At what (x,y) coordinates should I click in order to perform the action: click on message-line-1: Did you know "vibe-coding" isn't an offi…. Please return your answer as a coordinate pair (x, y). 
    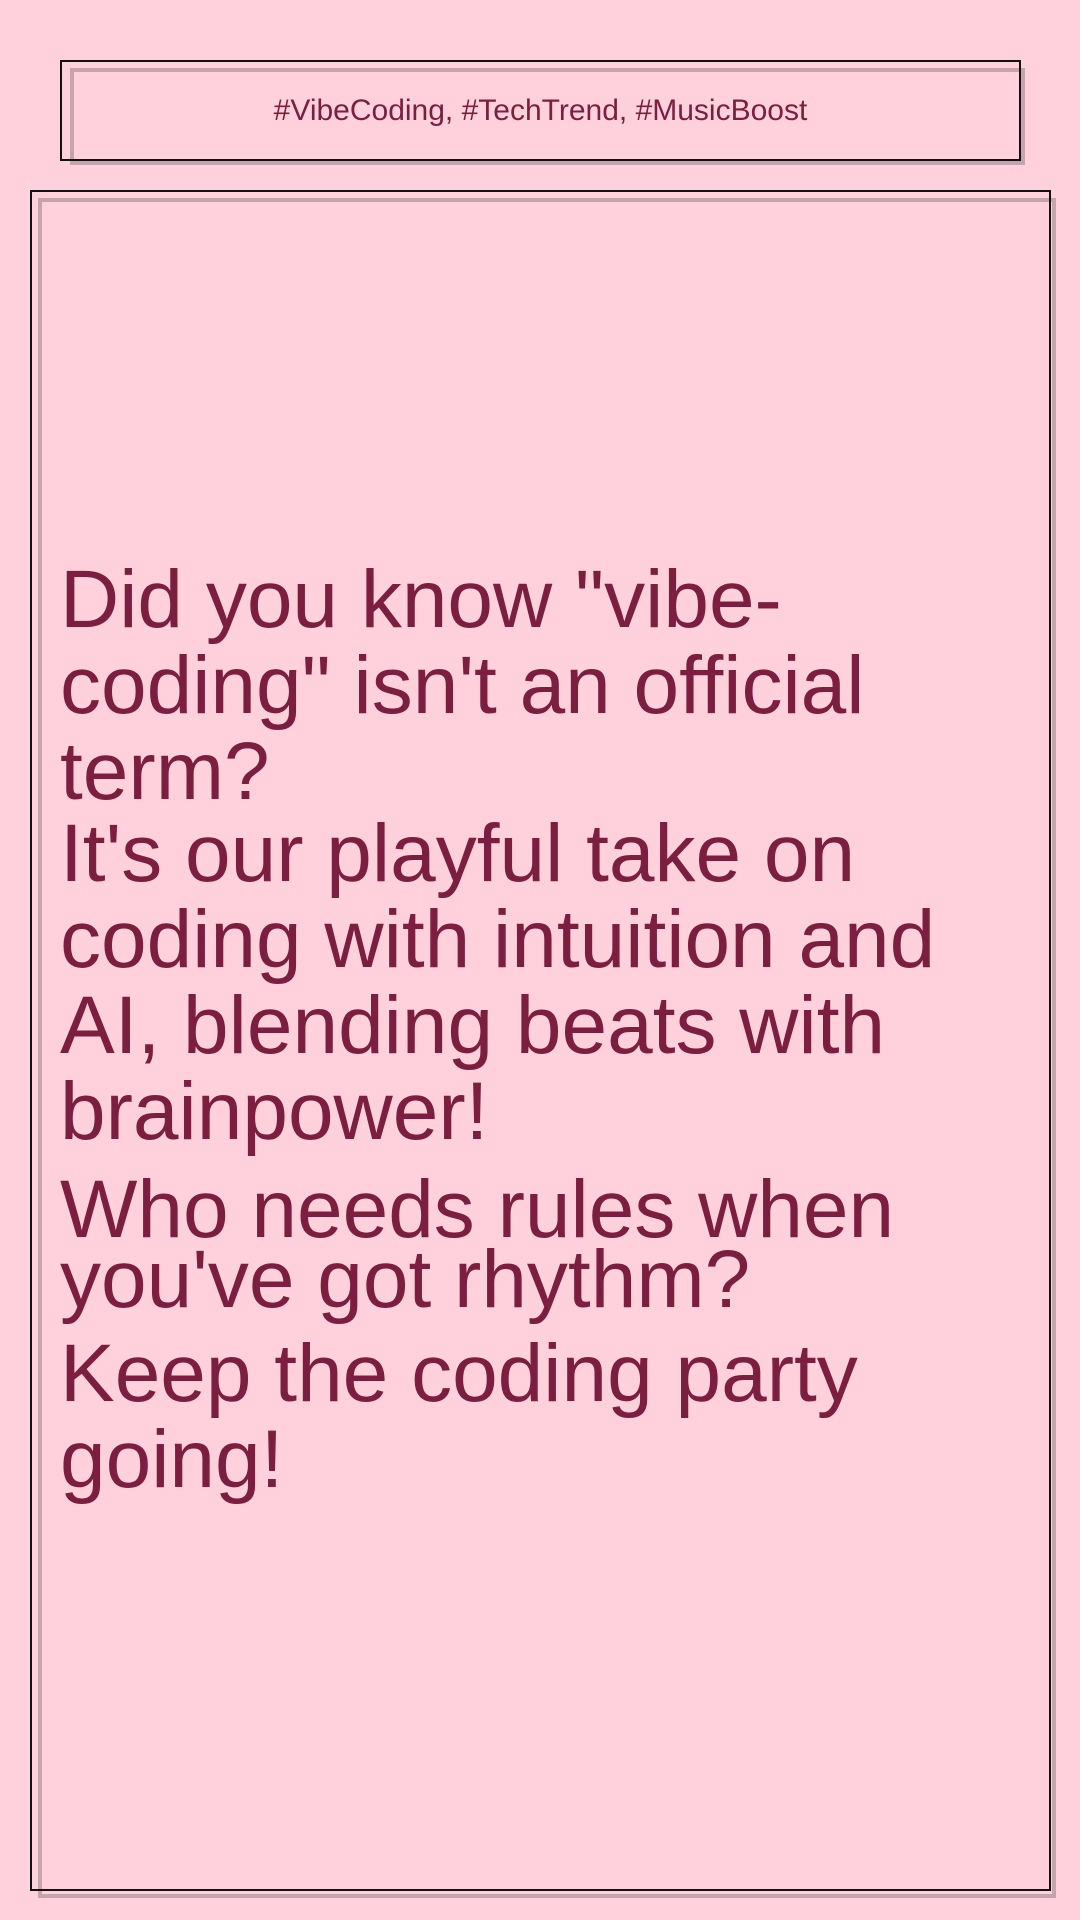
    Looking at the image, I should click on (462, 685).